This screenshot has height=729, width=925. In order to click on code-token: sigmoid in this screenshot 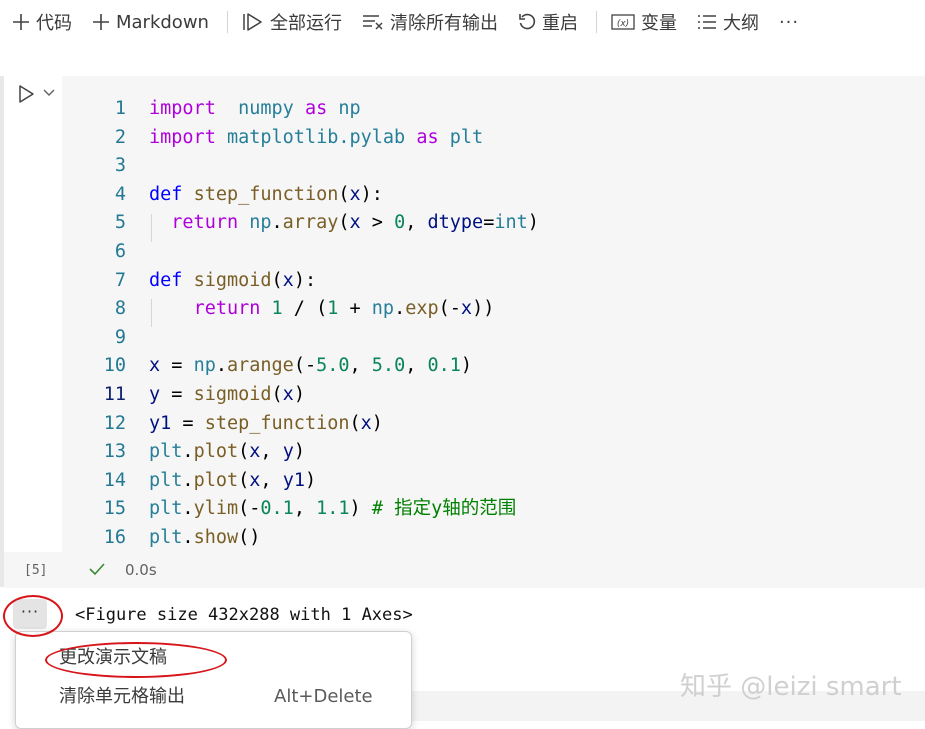, I will do `click(232, 280)`.